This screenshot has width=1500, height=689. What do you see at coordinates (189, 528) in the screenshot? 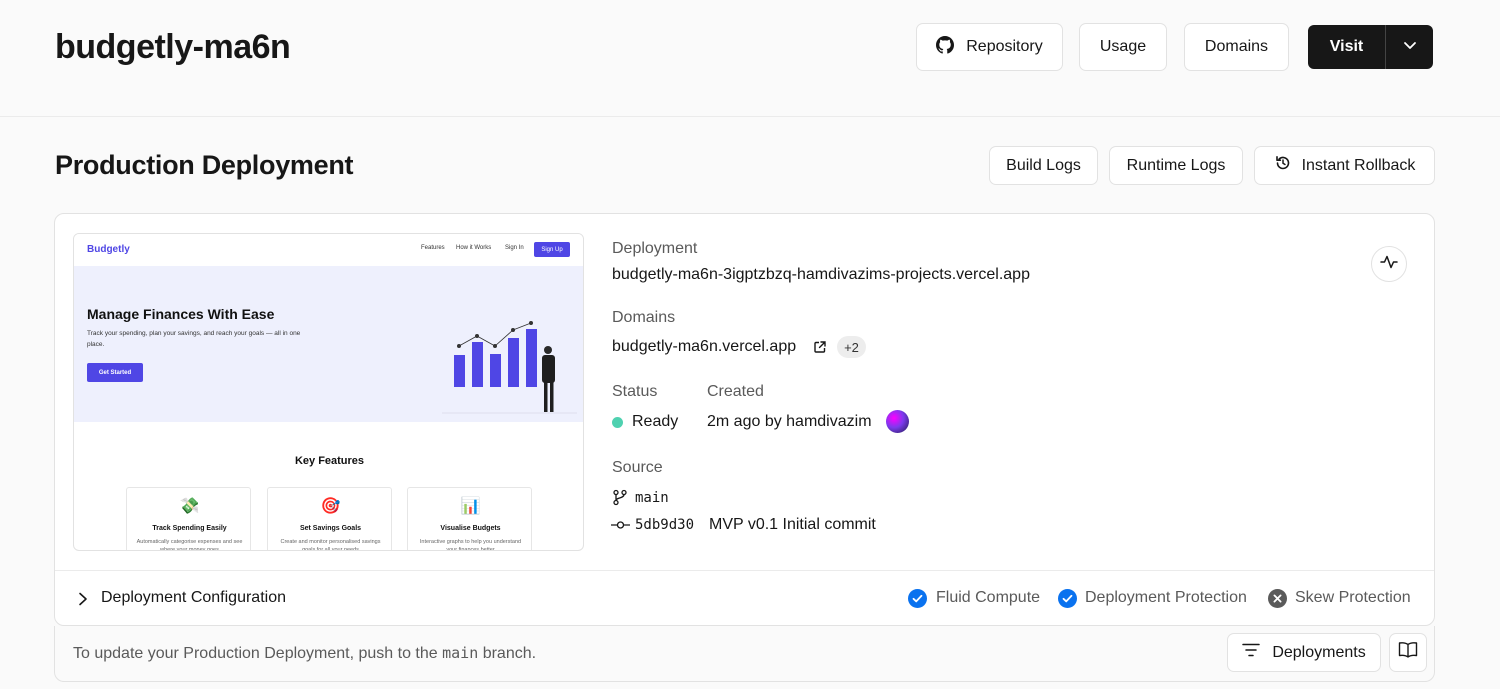
I see `preview-feature-title: Track Spending Easily` at bounding box center [189, 528].